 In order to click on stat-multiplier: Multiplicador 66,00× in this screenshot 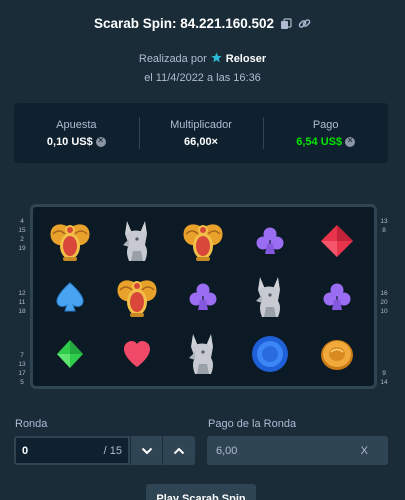, I will do `click(201, 133)`.